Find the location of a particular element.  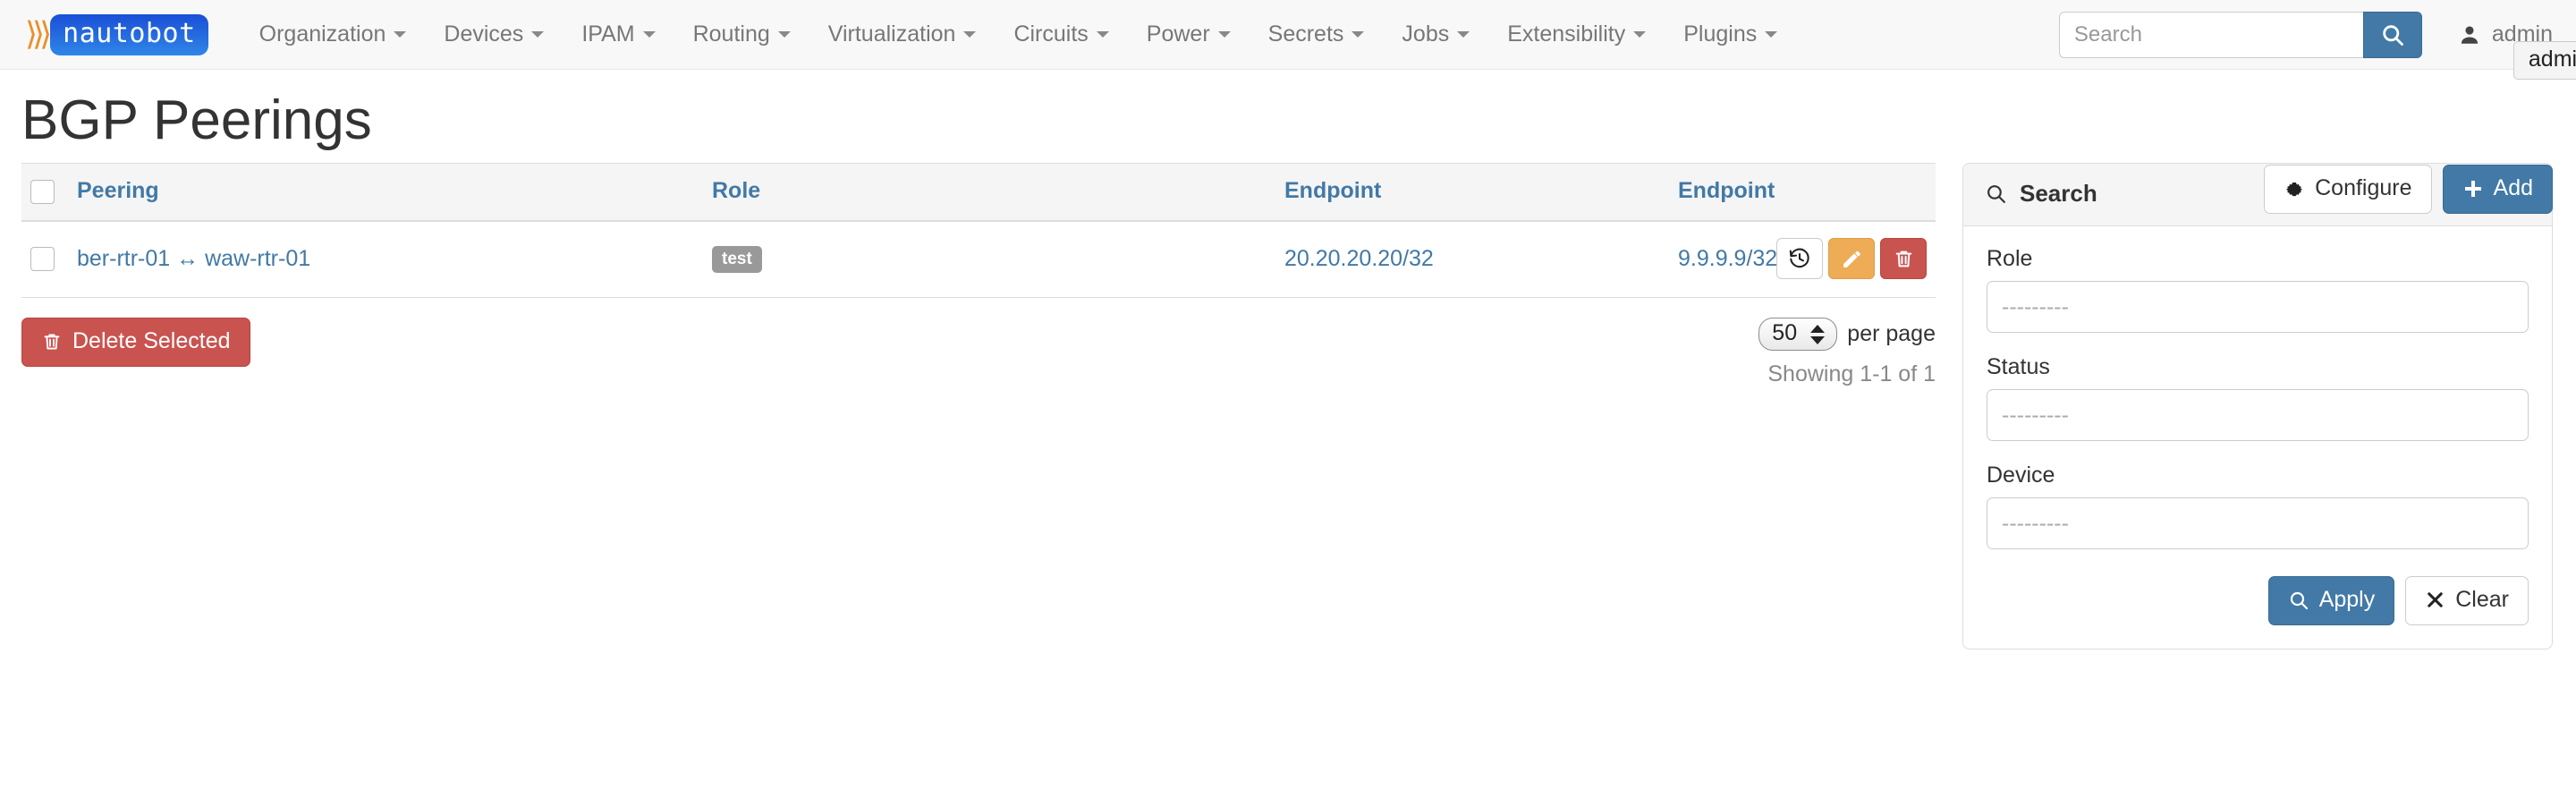

nav-item-virtualization: Virtualization is located at coordinates (902, 34).